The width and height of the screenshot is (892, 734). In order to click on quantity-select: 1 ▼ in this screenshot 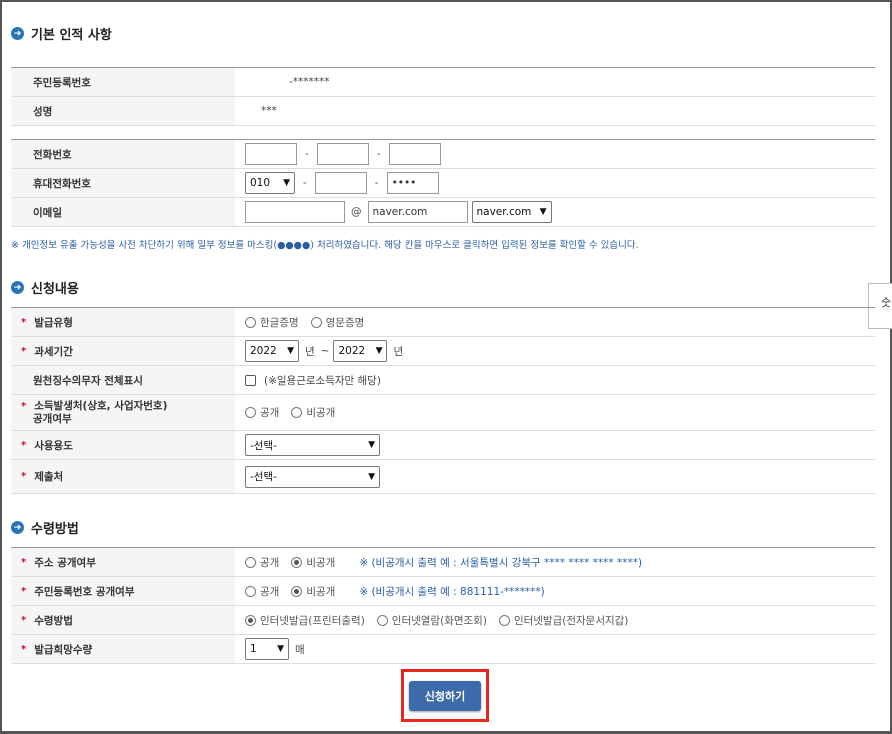, I will do `click(267, 649)`.